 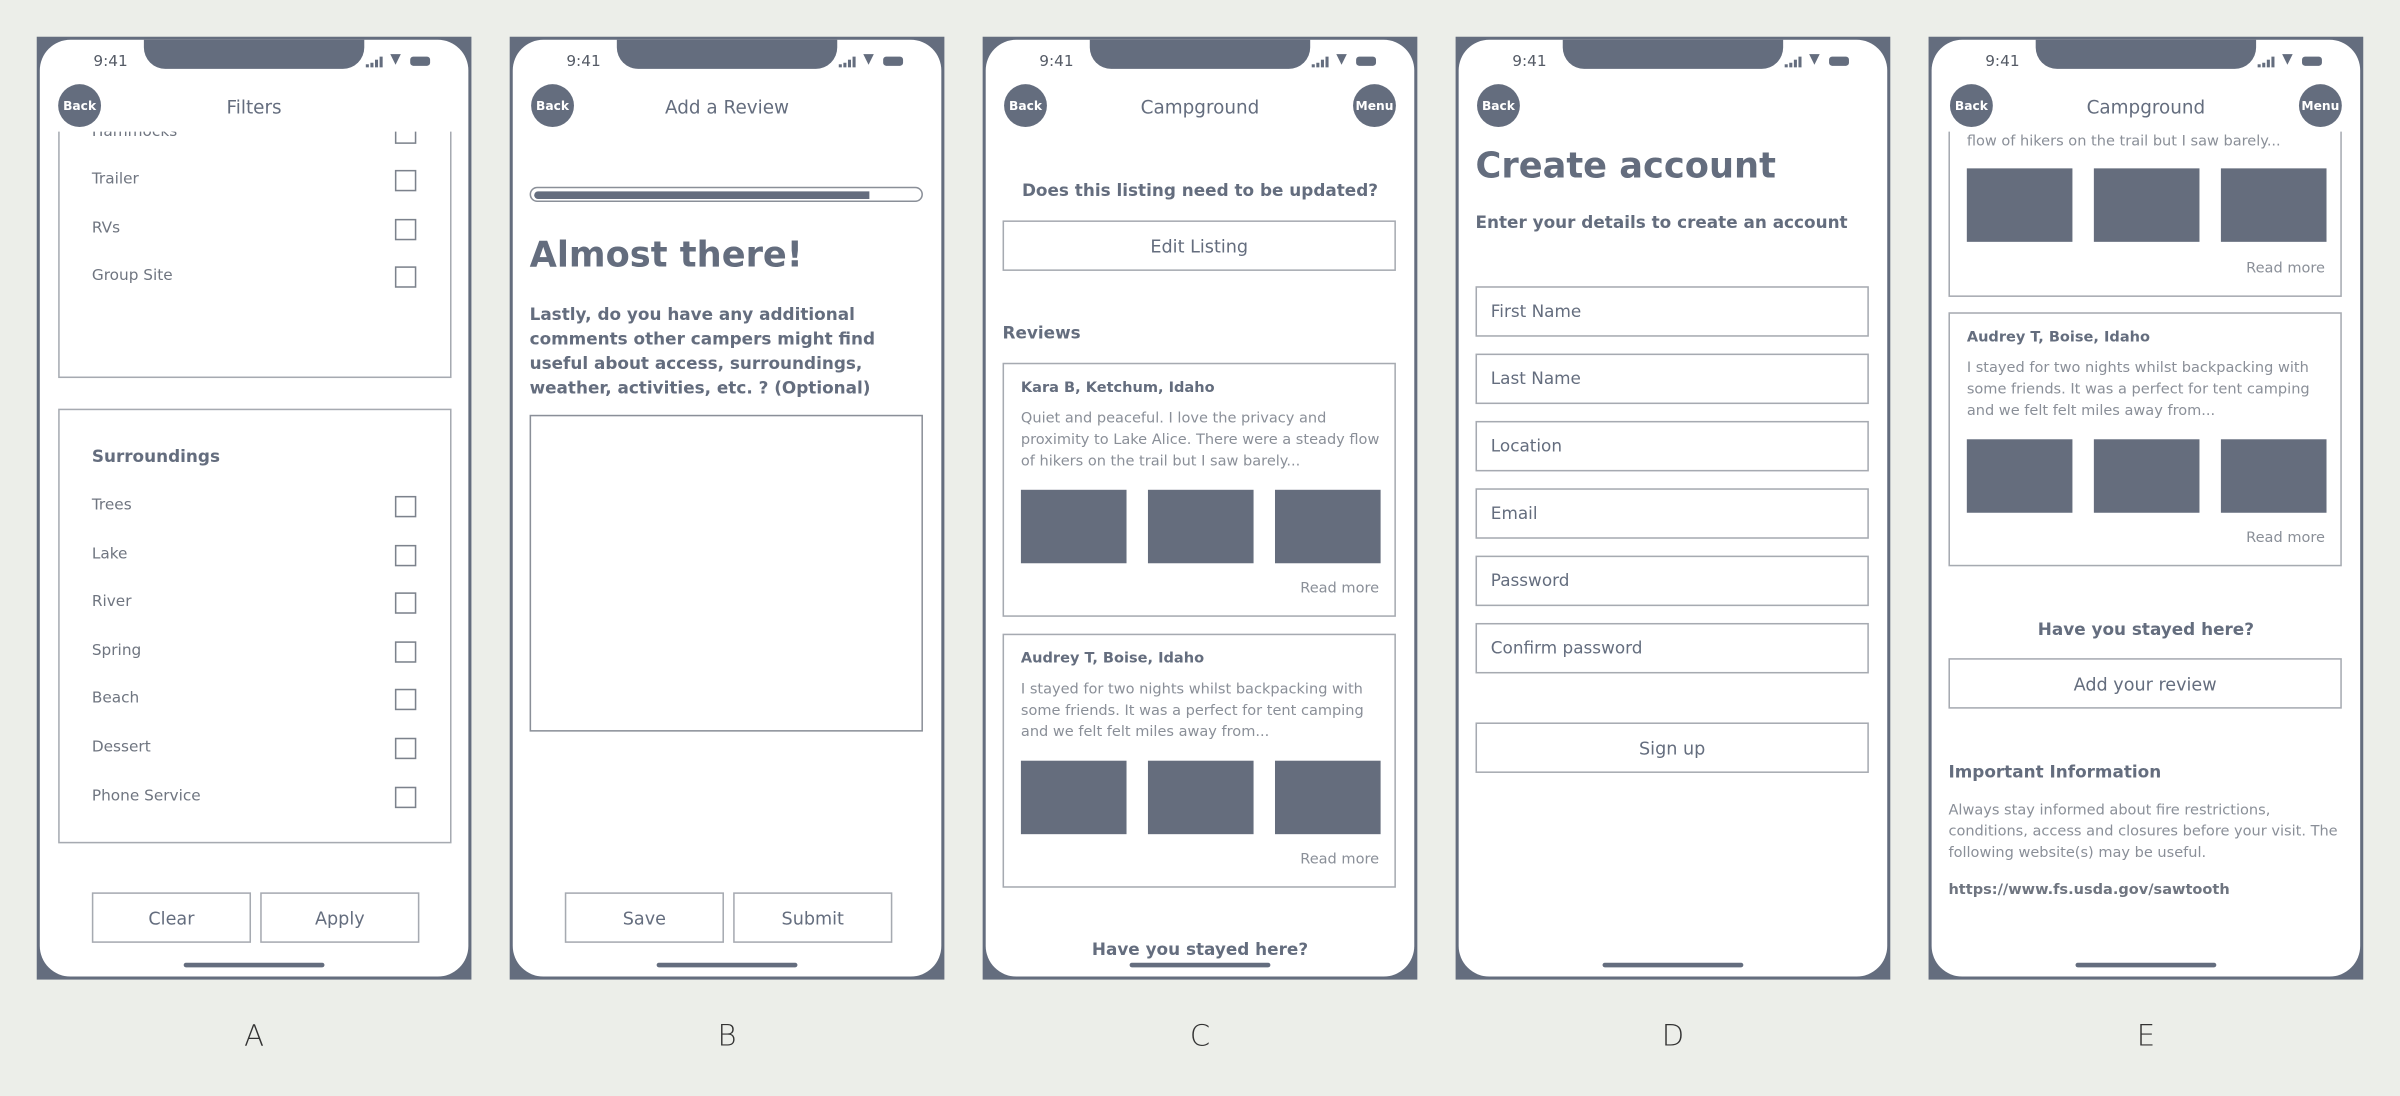 What do you see at coordinates (171, 917) in the screenshot?
I see `clear-button: Clear` at bounding box center [171, 917].